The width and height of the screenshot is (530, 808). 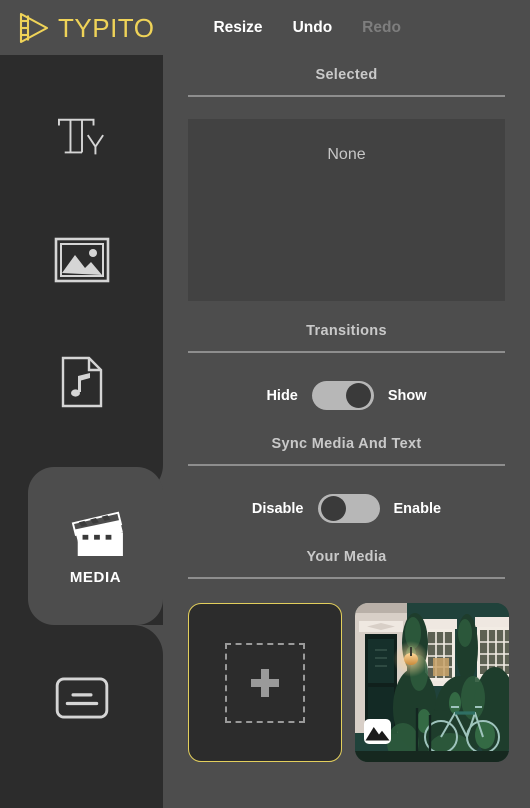 I want to click on sync-toggle-row: Disable Enable, so click(x=346, y=508).